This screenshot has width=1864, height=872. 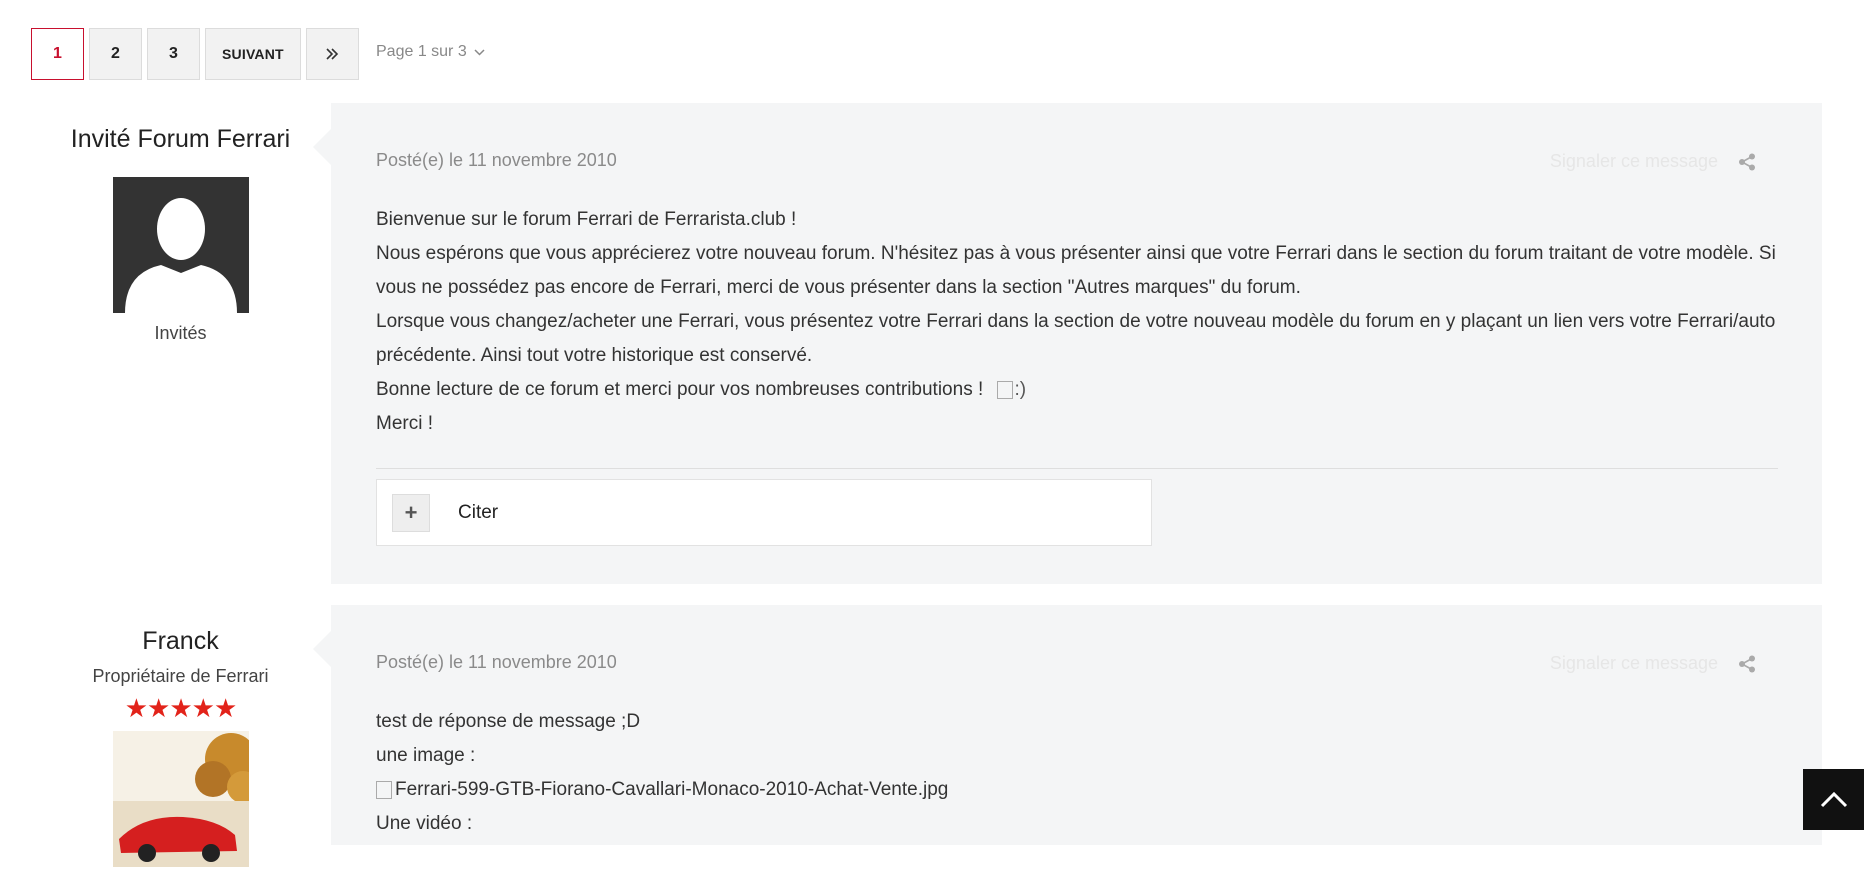 I want to click on plus-icon: +, so click(x=411, y=512).